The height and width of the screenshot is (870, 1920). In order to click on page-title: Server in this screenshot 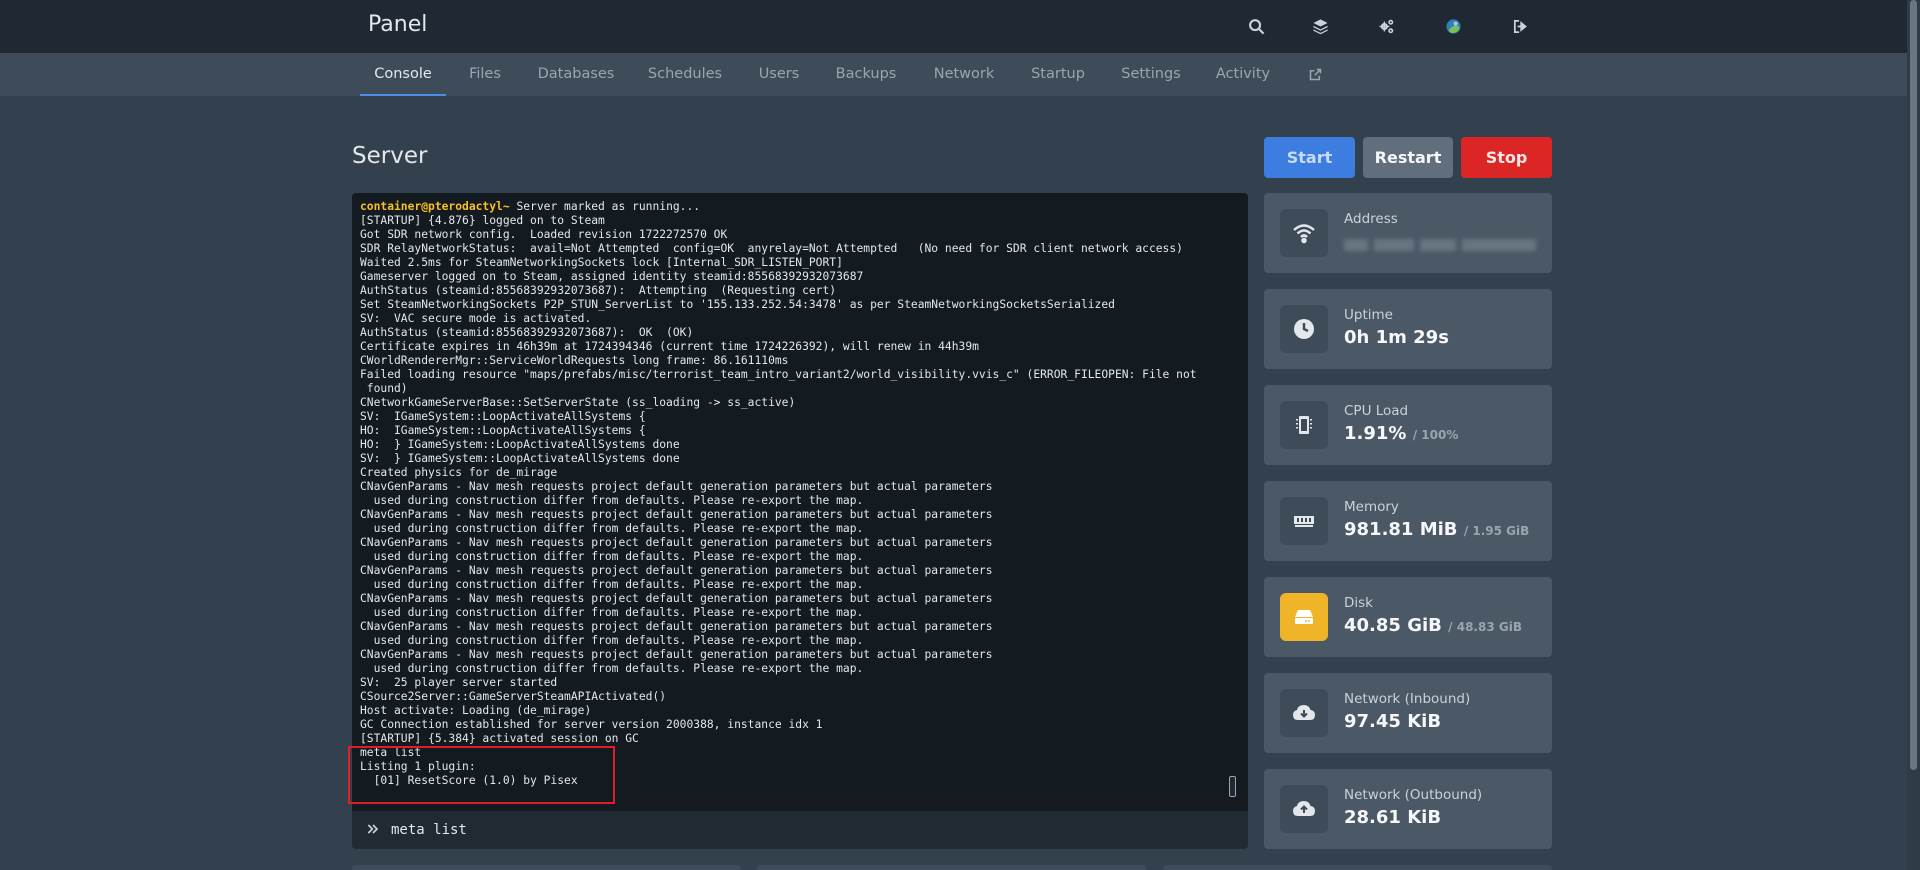, I will do `click(390, 156)`.